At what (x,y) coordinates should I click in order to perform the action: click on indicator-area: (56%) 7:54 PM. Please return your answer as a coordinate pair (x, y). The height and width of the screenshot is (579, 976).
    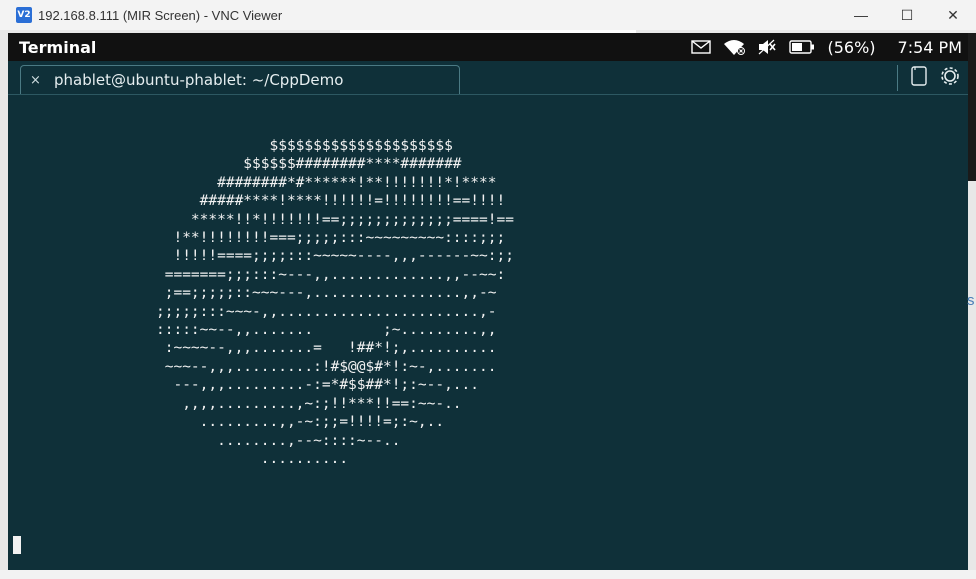
    Looking at the image, I should click on (826, 47).